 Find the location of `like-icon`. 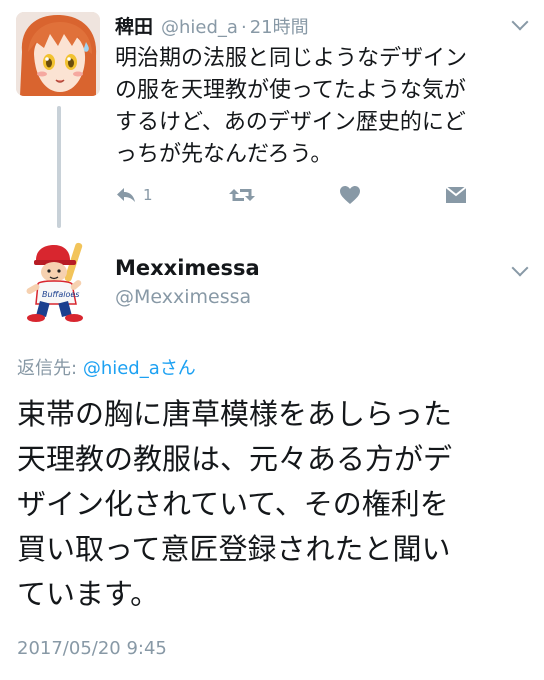

like-icon is located at coordinates (350, 195).